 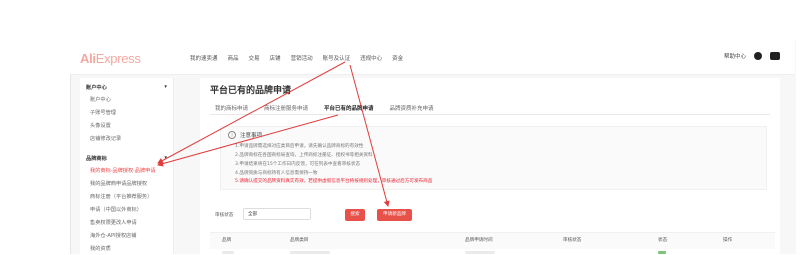 I want to click on user-avatar-icon, so click(x=758, y=56).